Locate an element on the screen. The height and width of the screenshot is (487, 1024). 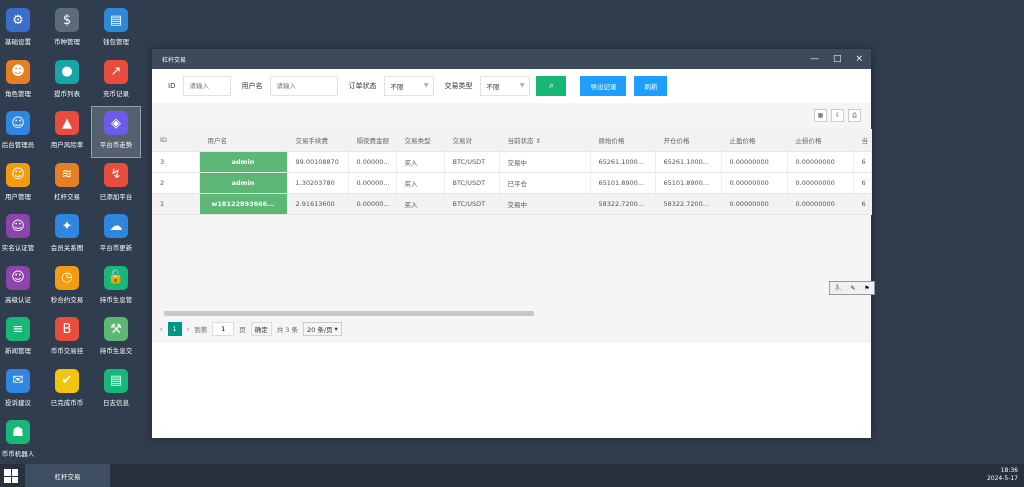
window-title: 杠杆交易 is located at coordinates (174, 60).